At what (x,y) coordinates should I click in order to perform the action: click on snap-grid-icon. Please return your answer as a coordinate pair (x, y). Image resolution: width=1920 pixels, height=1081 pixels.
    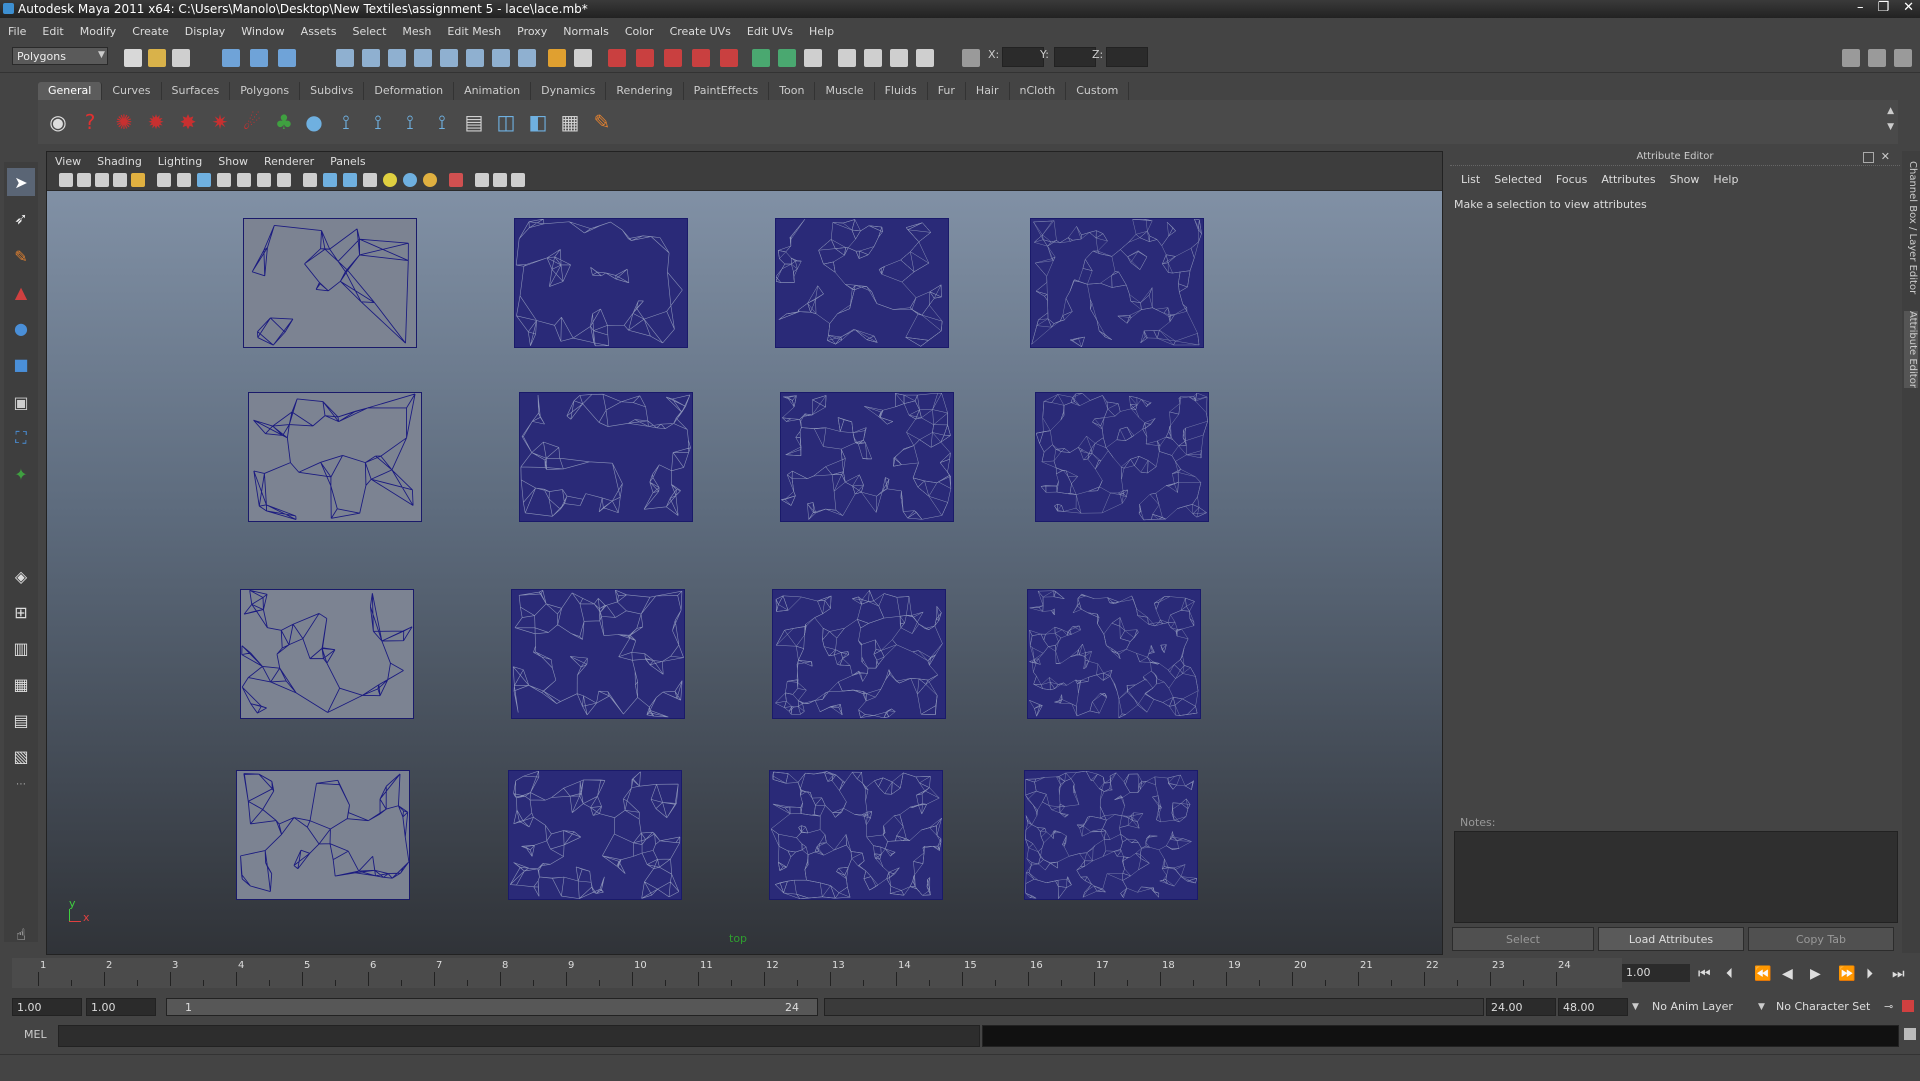
    Looking at the image, I should click on (345, 58).